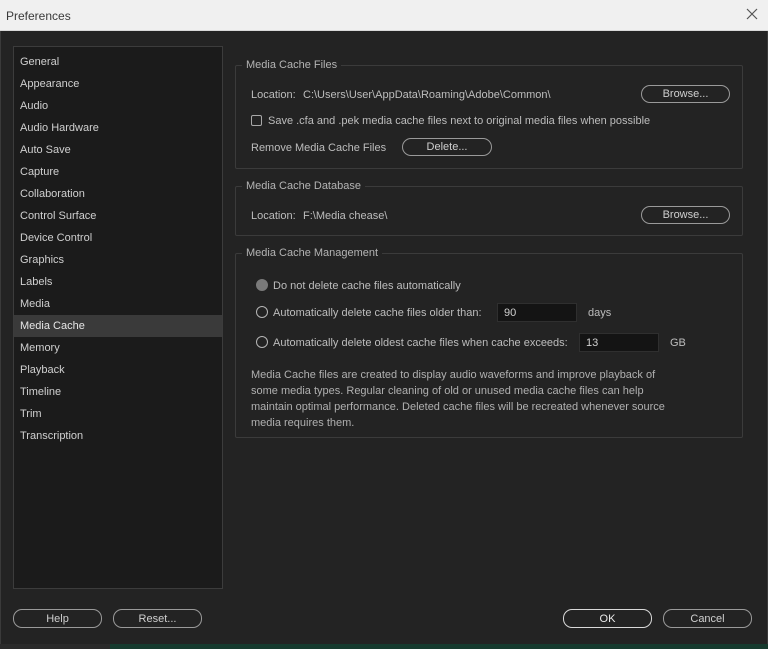 The height and width of the screenshot is (649, 768). I want to click on sidebar-item-trim: Trim, so click(118, 414).